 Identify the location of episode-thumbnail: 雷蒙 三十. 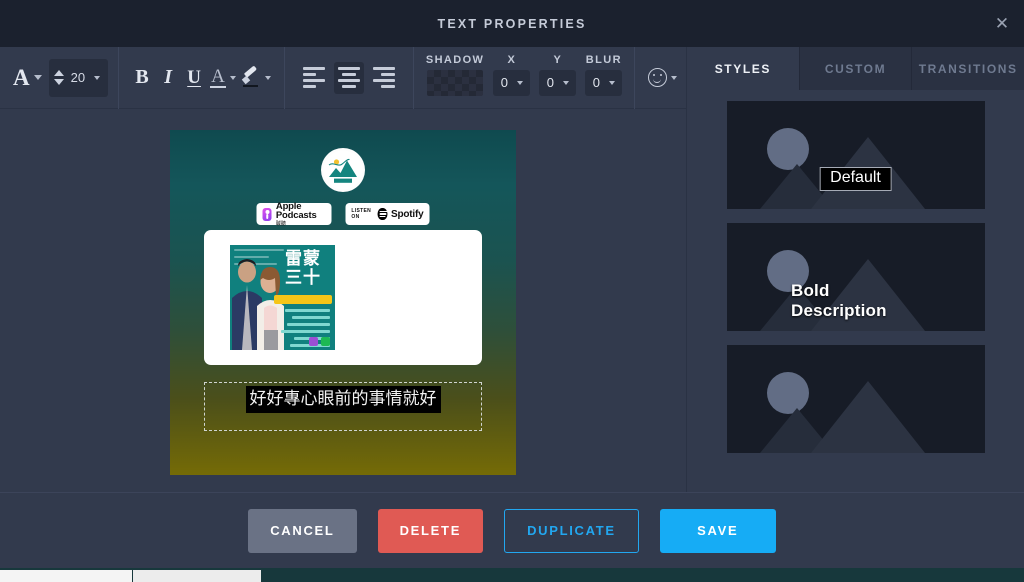
(282, 297).